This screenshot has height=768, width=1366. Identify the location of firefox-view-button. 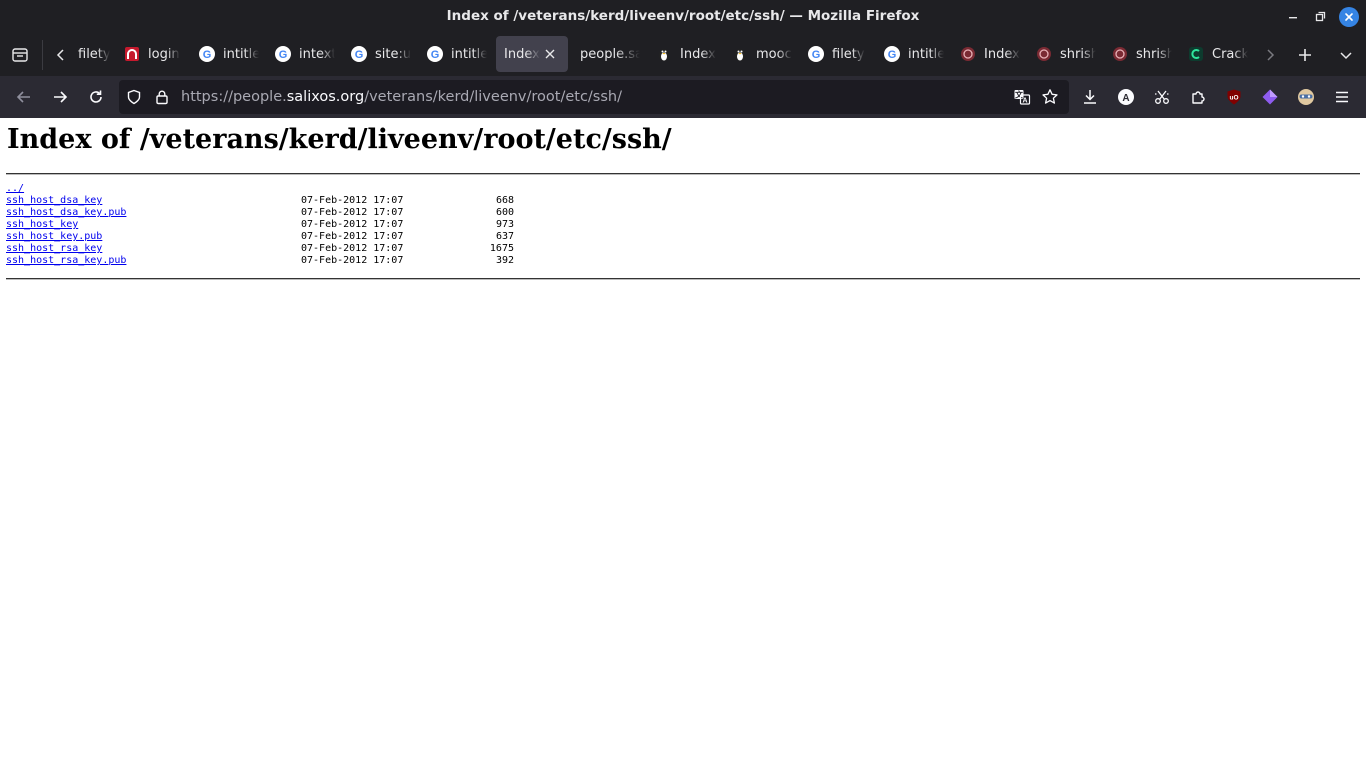
(20, 55).